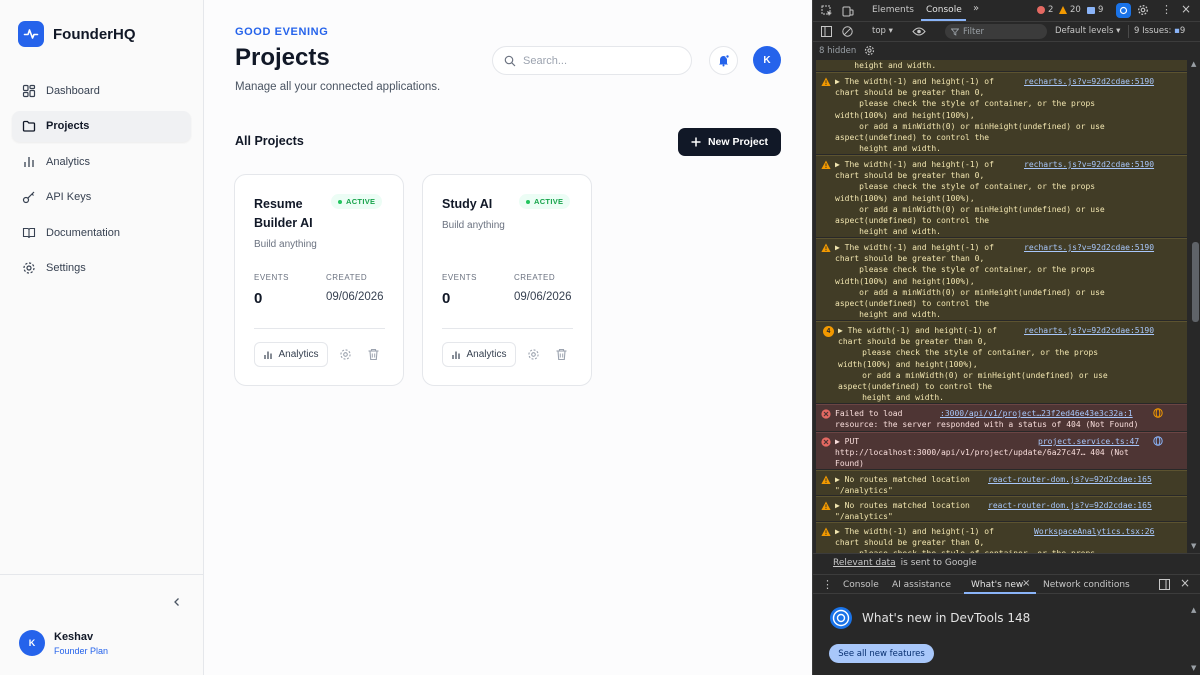 The image size is (1200, 675). Describe the element at coordinates (1159, 31) in the screenshot. I see `issues-counter: 9 Issues: ▪9` at that location.